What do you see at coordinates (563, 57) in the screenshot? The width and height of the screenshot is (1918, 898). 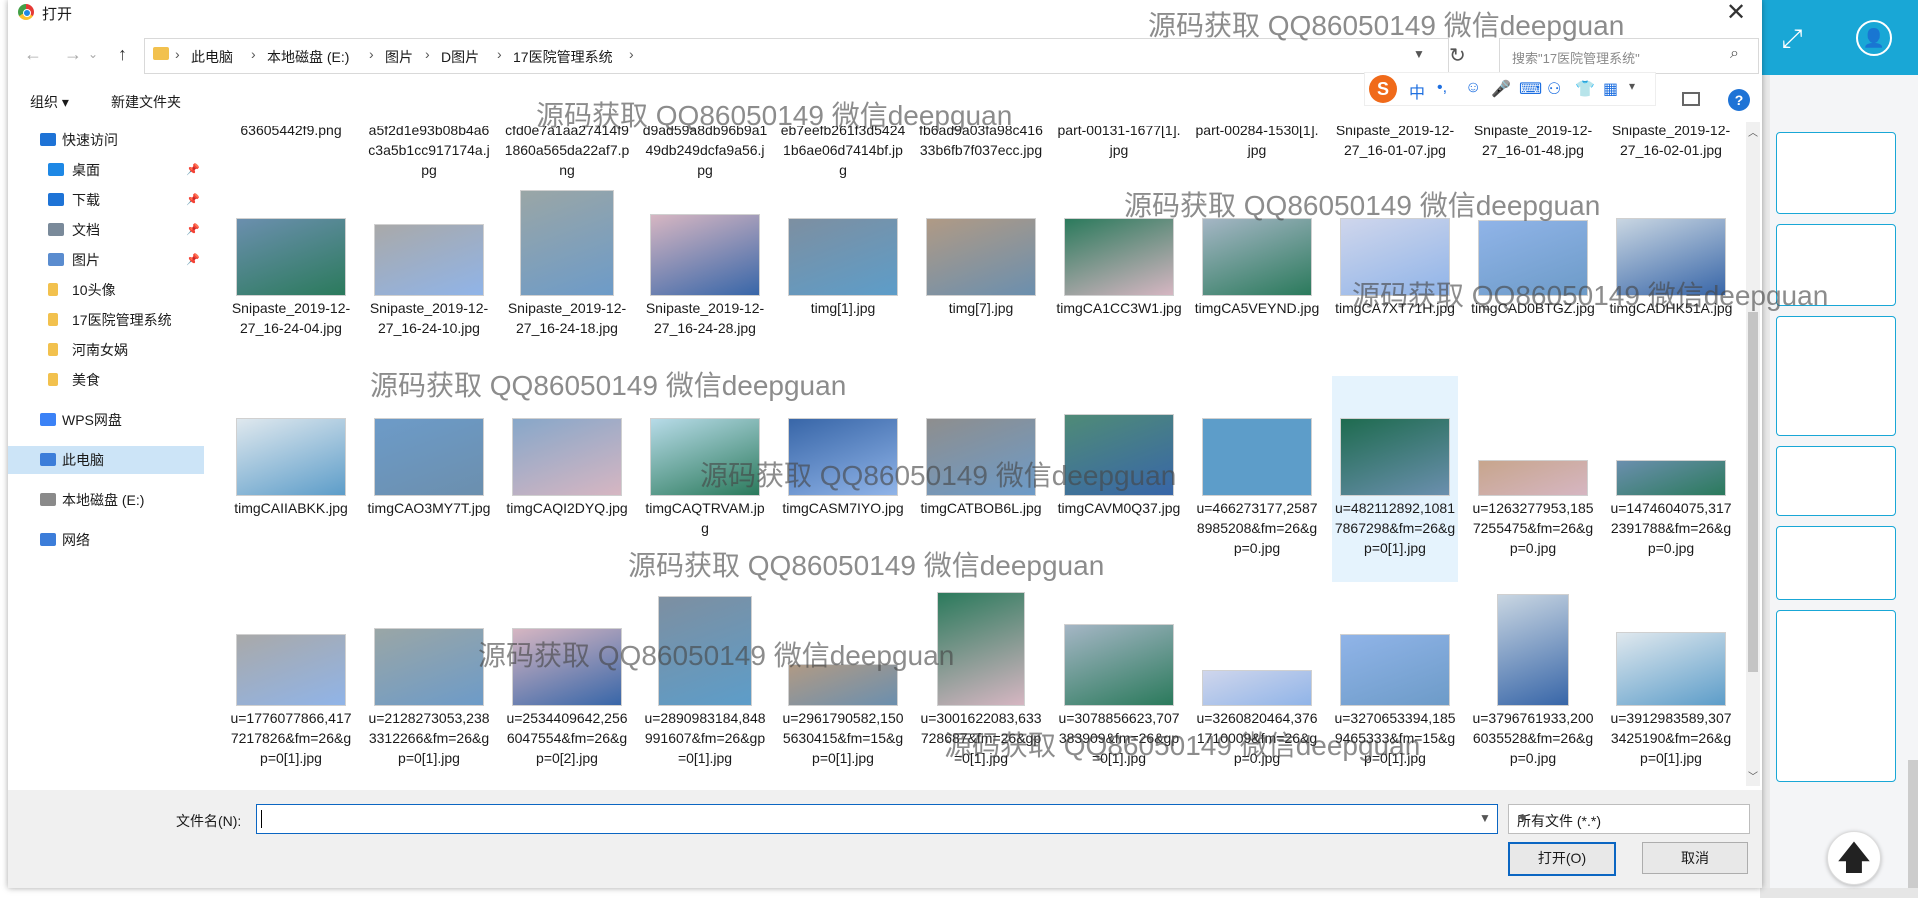 I see `breadcrumb-current-folder: 17医院管理系统` at bounding box center [563, 57].